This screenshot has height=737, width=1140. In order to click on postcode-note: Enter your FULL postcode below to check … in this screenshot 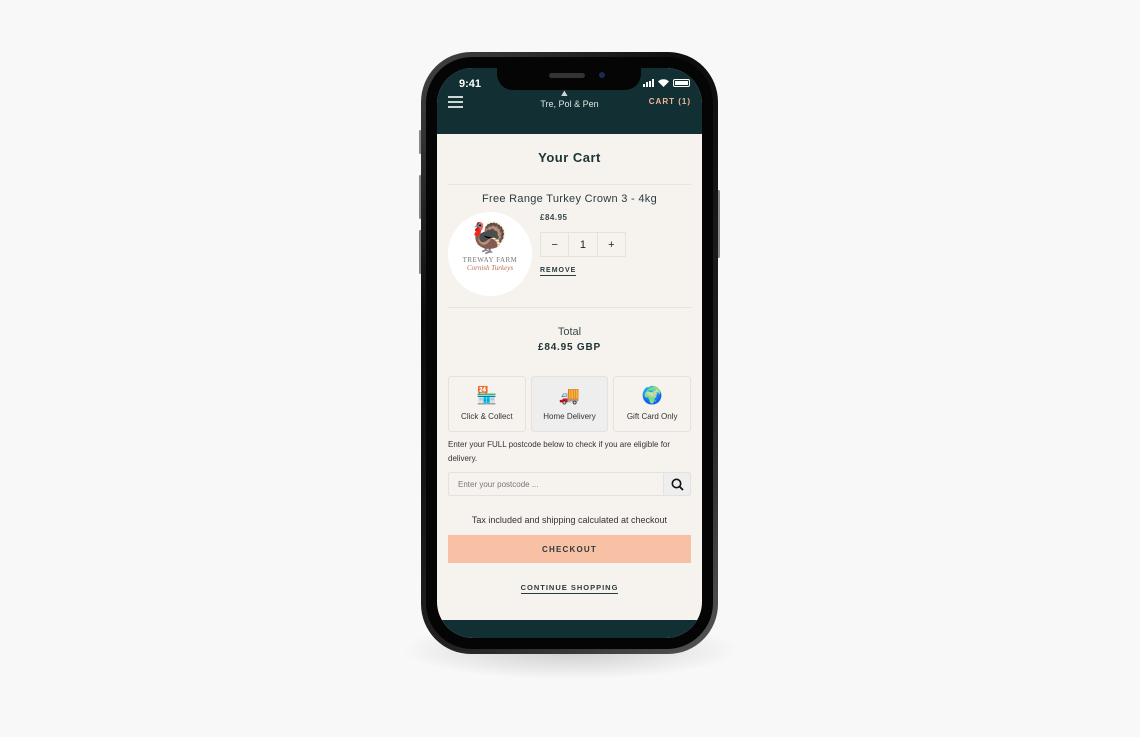, I will do `click(559, 451)`.